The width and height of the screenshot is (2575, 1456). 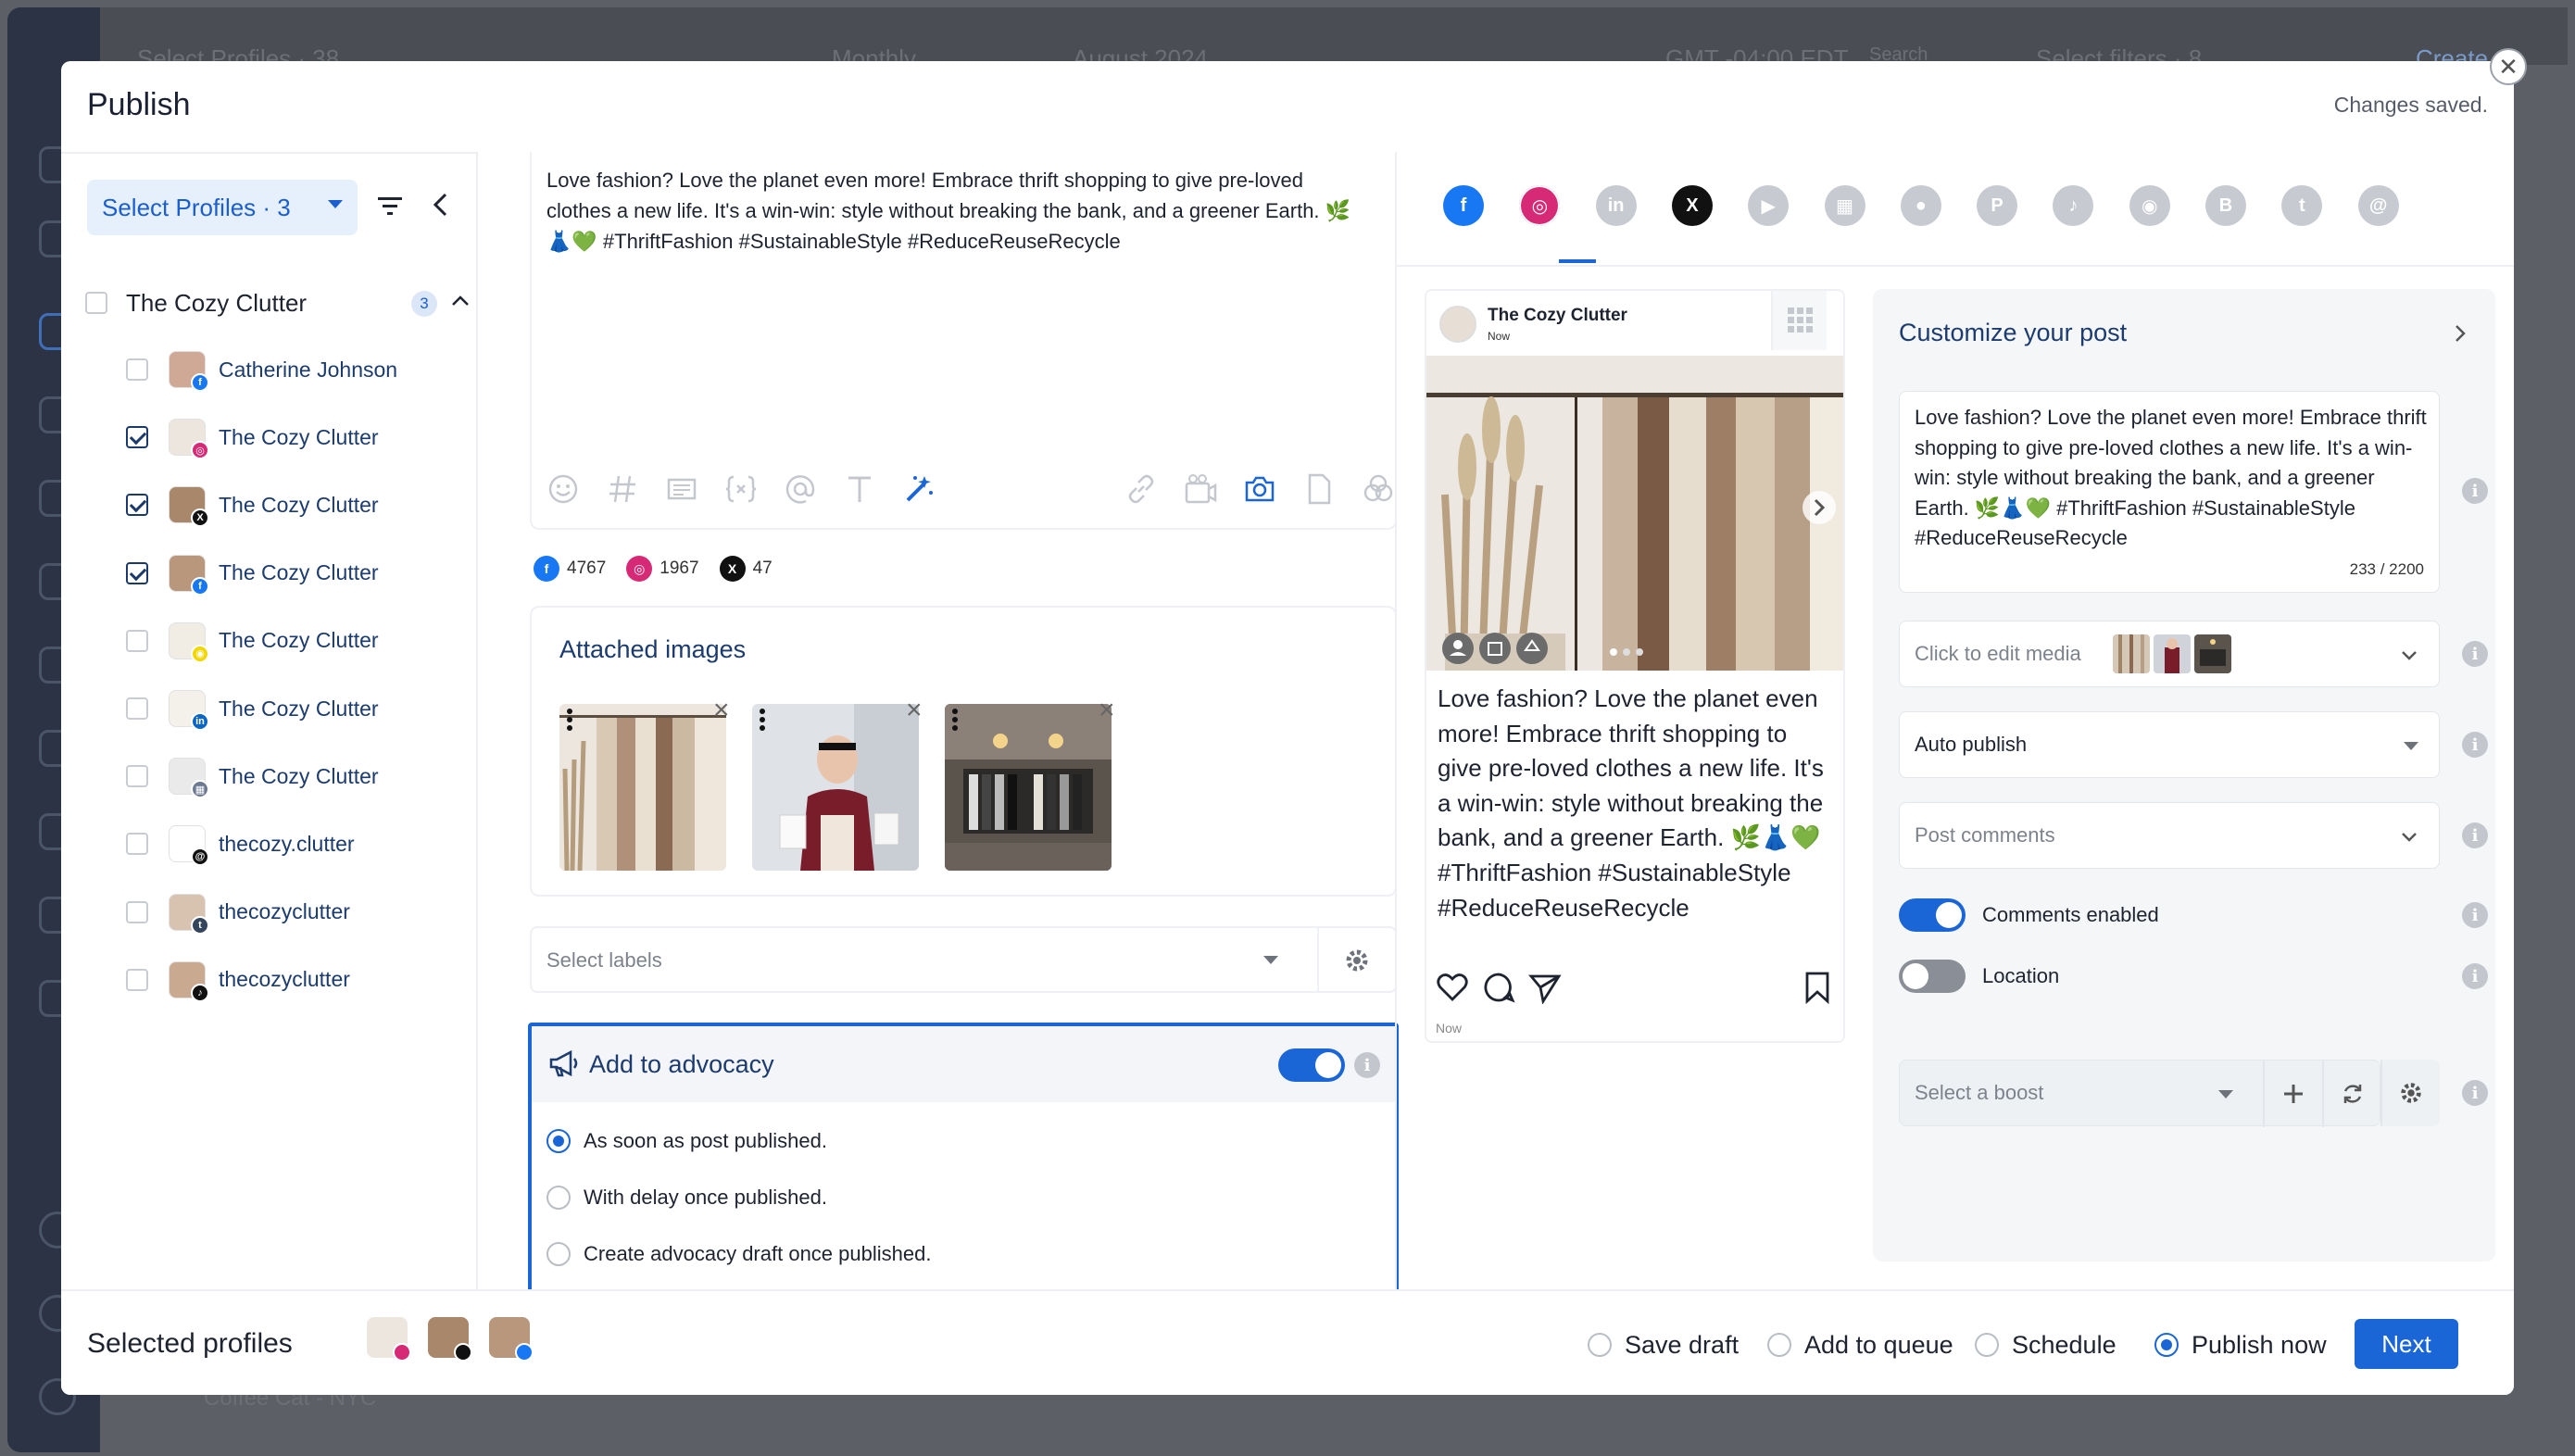 I want to click on tab-facebook: f, so click(x=1464, y=205).